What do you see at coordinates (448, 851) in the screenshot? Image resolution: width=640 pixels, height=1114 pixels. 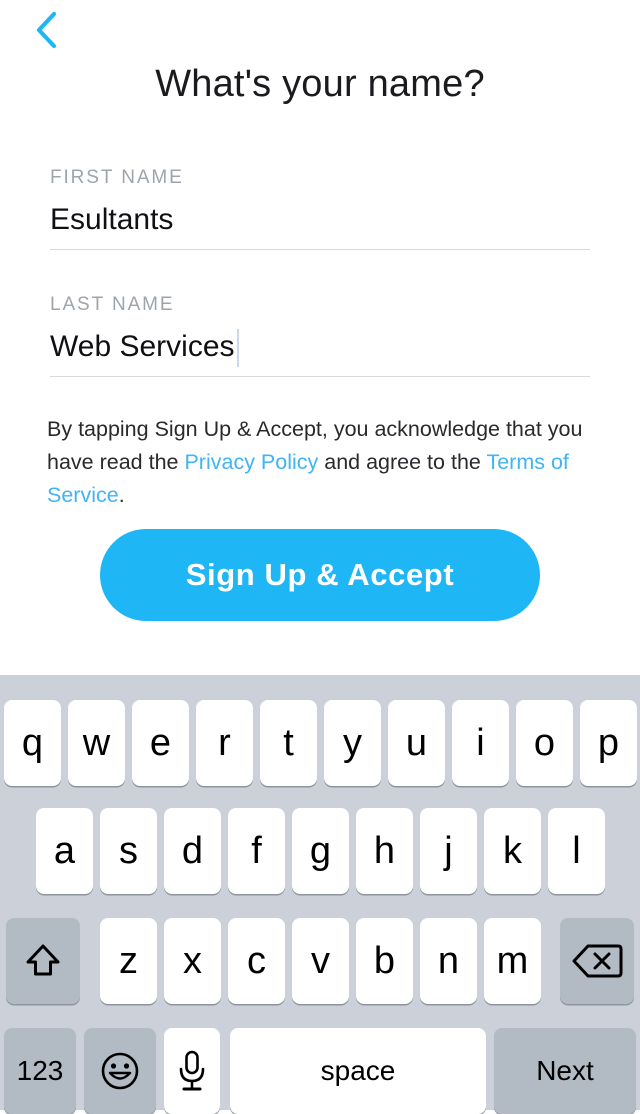 I see `key-j: j` at bounding box center [448, 851].